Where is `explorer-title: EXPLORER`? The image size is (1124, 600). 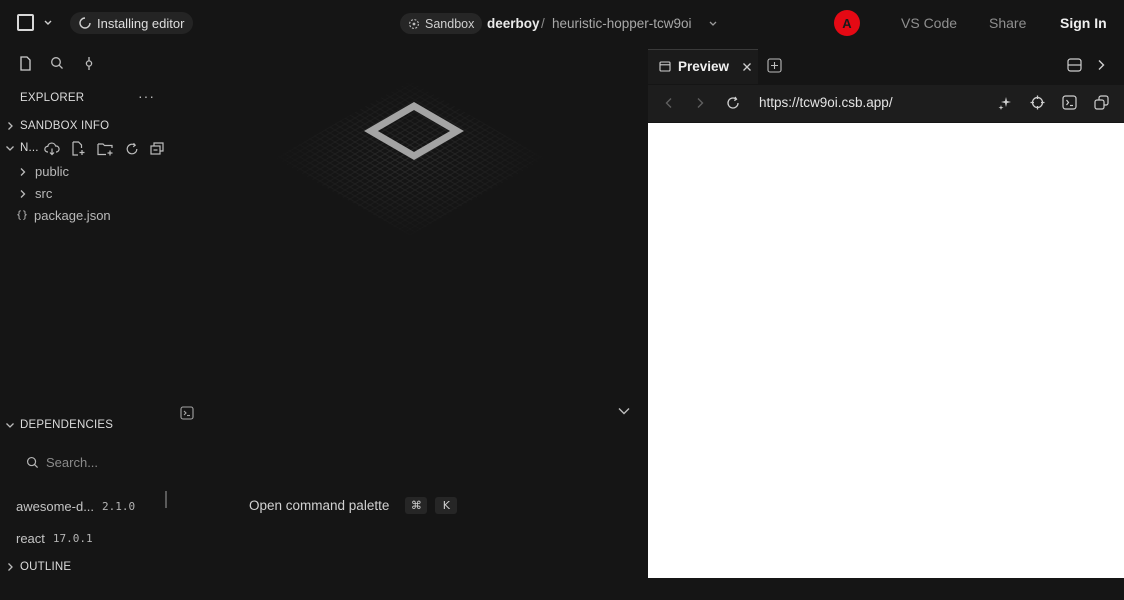
explorer-title: EXPLORER is located at coordinates (52, 98).